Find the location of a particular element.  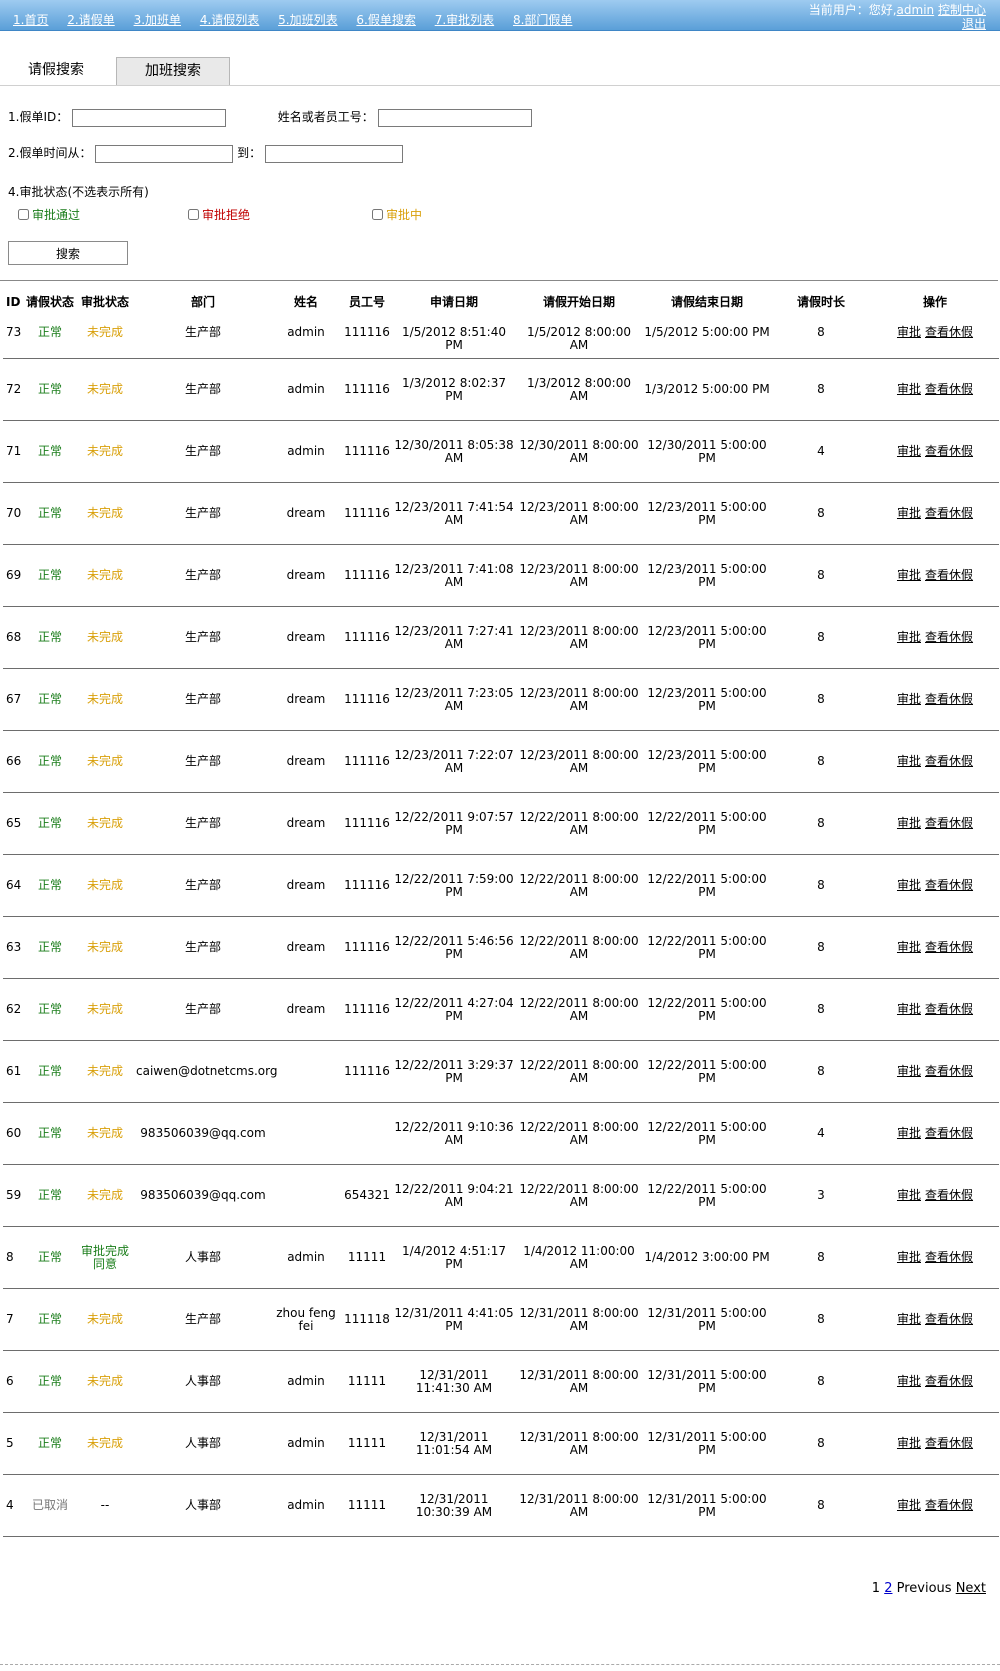

search-button: 搜索 is located at coordinates (68, 253).